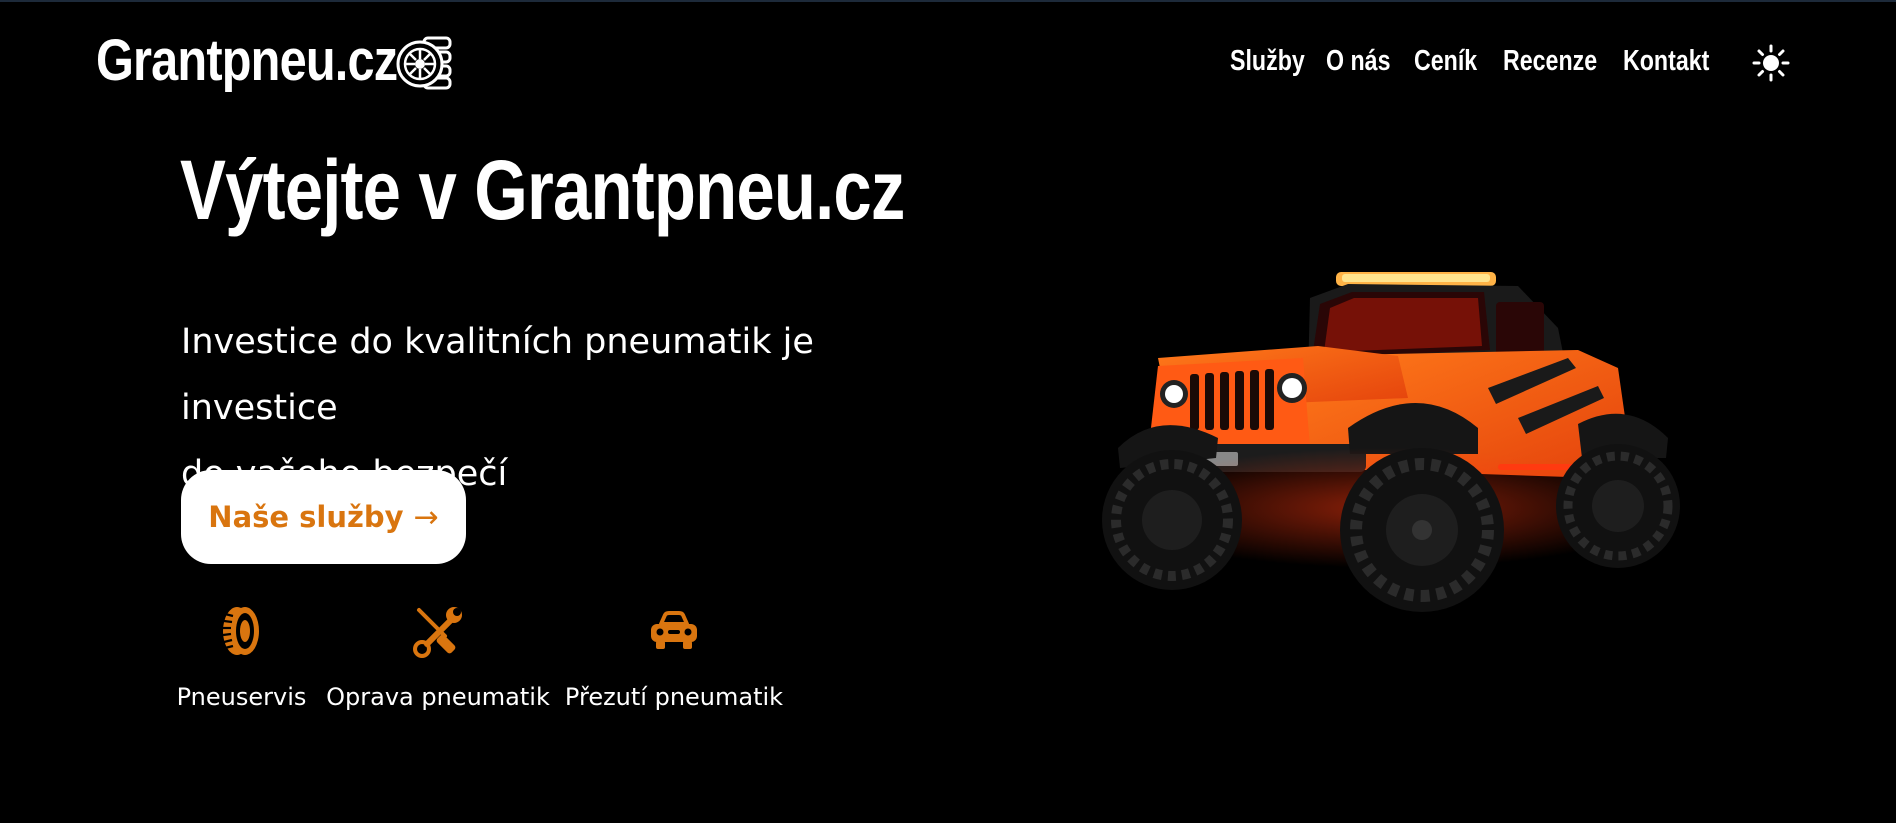  I want to click on nav-cenik: Ceník, so click(1445, 61).